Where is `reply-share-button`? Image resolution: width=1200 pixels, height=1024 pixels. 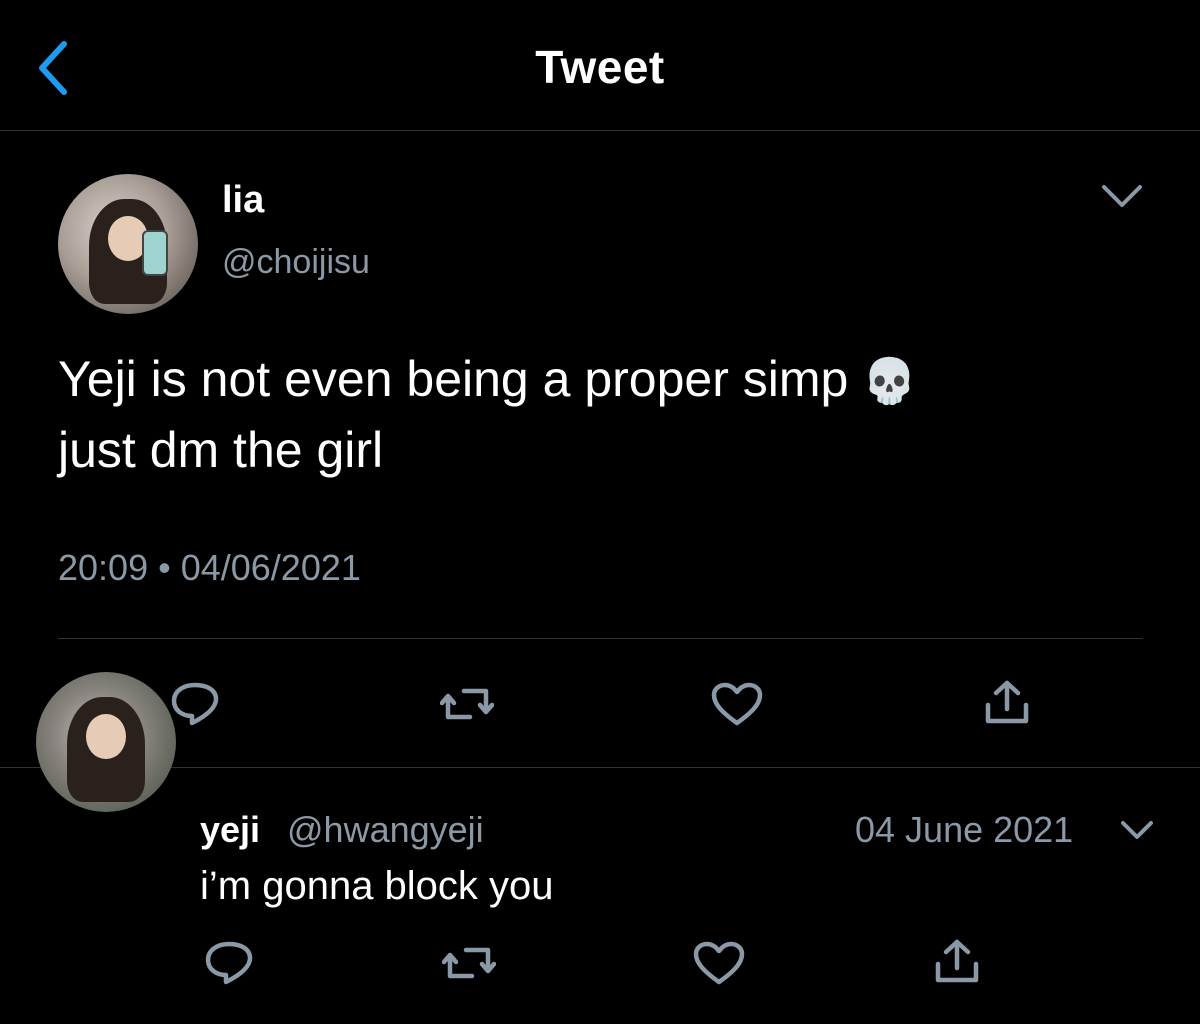 reply-share-button is located at coordinates (957, 962).